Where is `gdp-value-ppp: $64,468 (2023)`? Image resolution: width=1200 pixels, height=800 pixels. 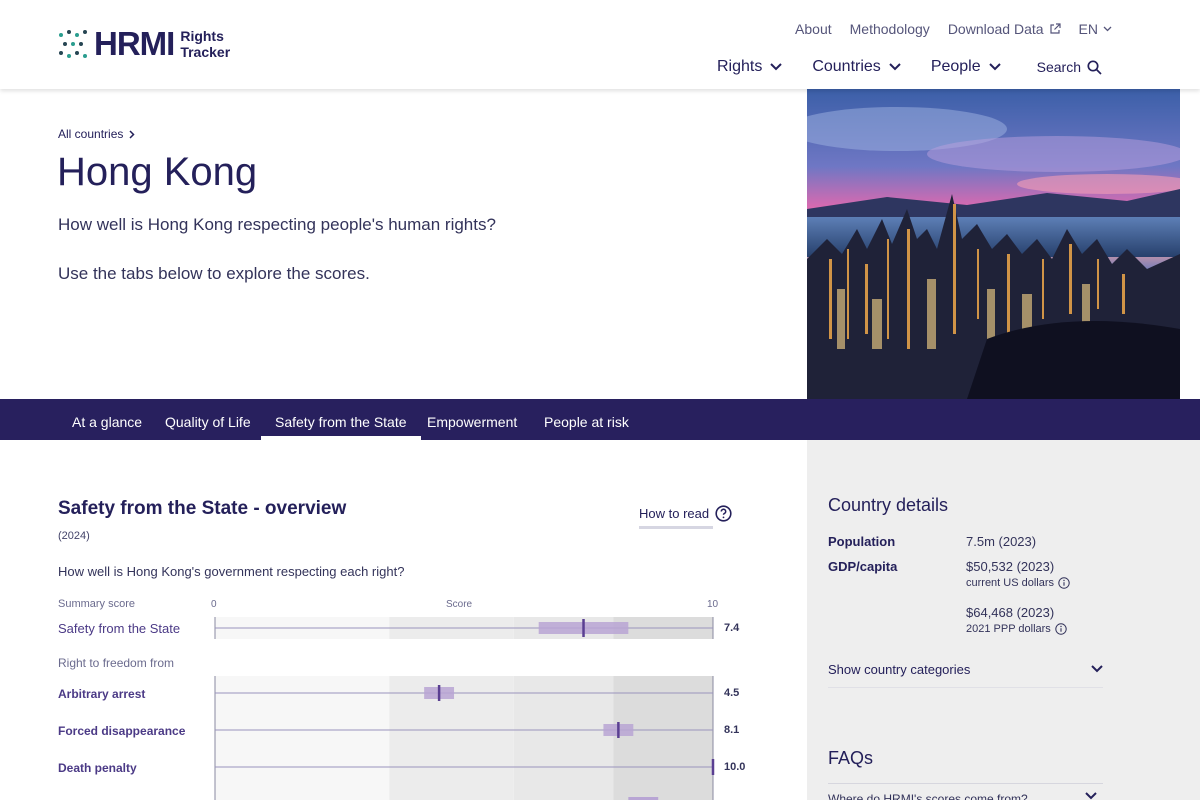
gdp-value-ppp: $64,468 (2023) is located at coordinates (1010, 612).